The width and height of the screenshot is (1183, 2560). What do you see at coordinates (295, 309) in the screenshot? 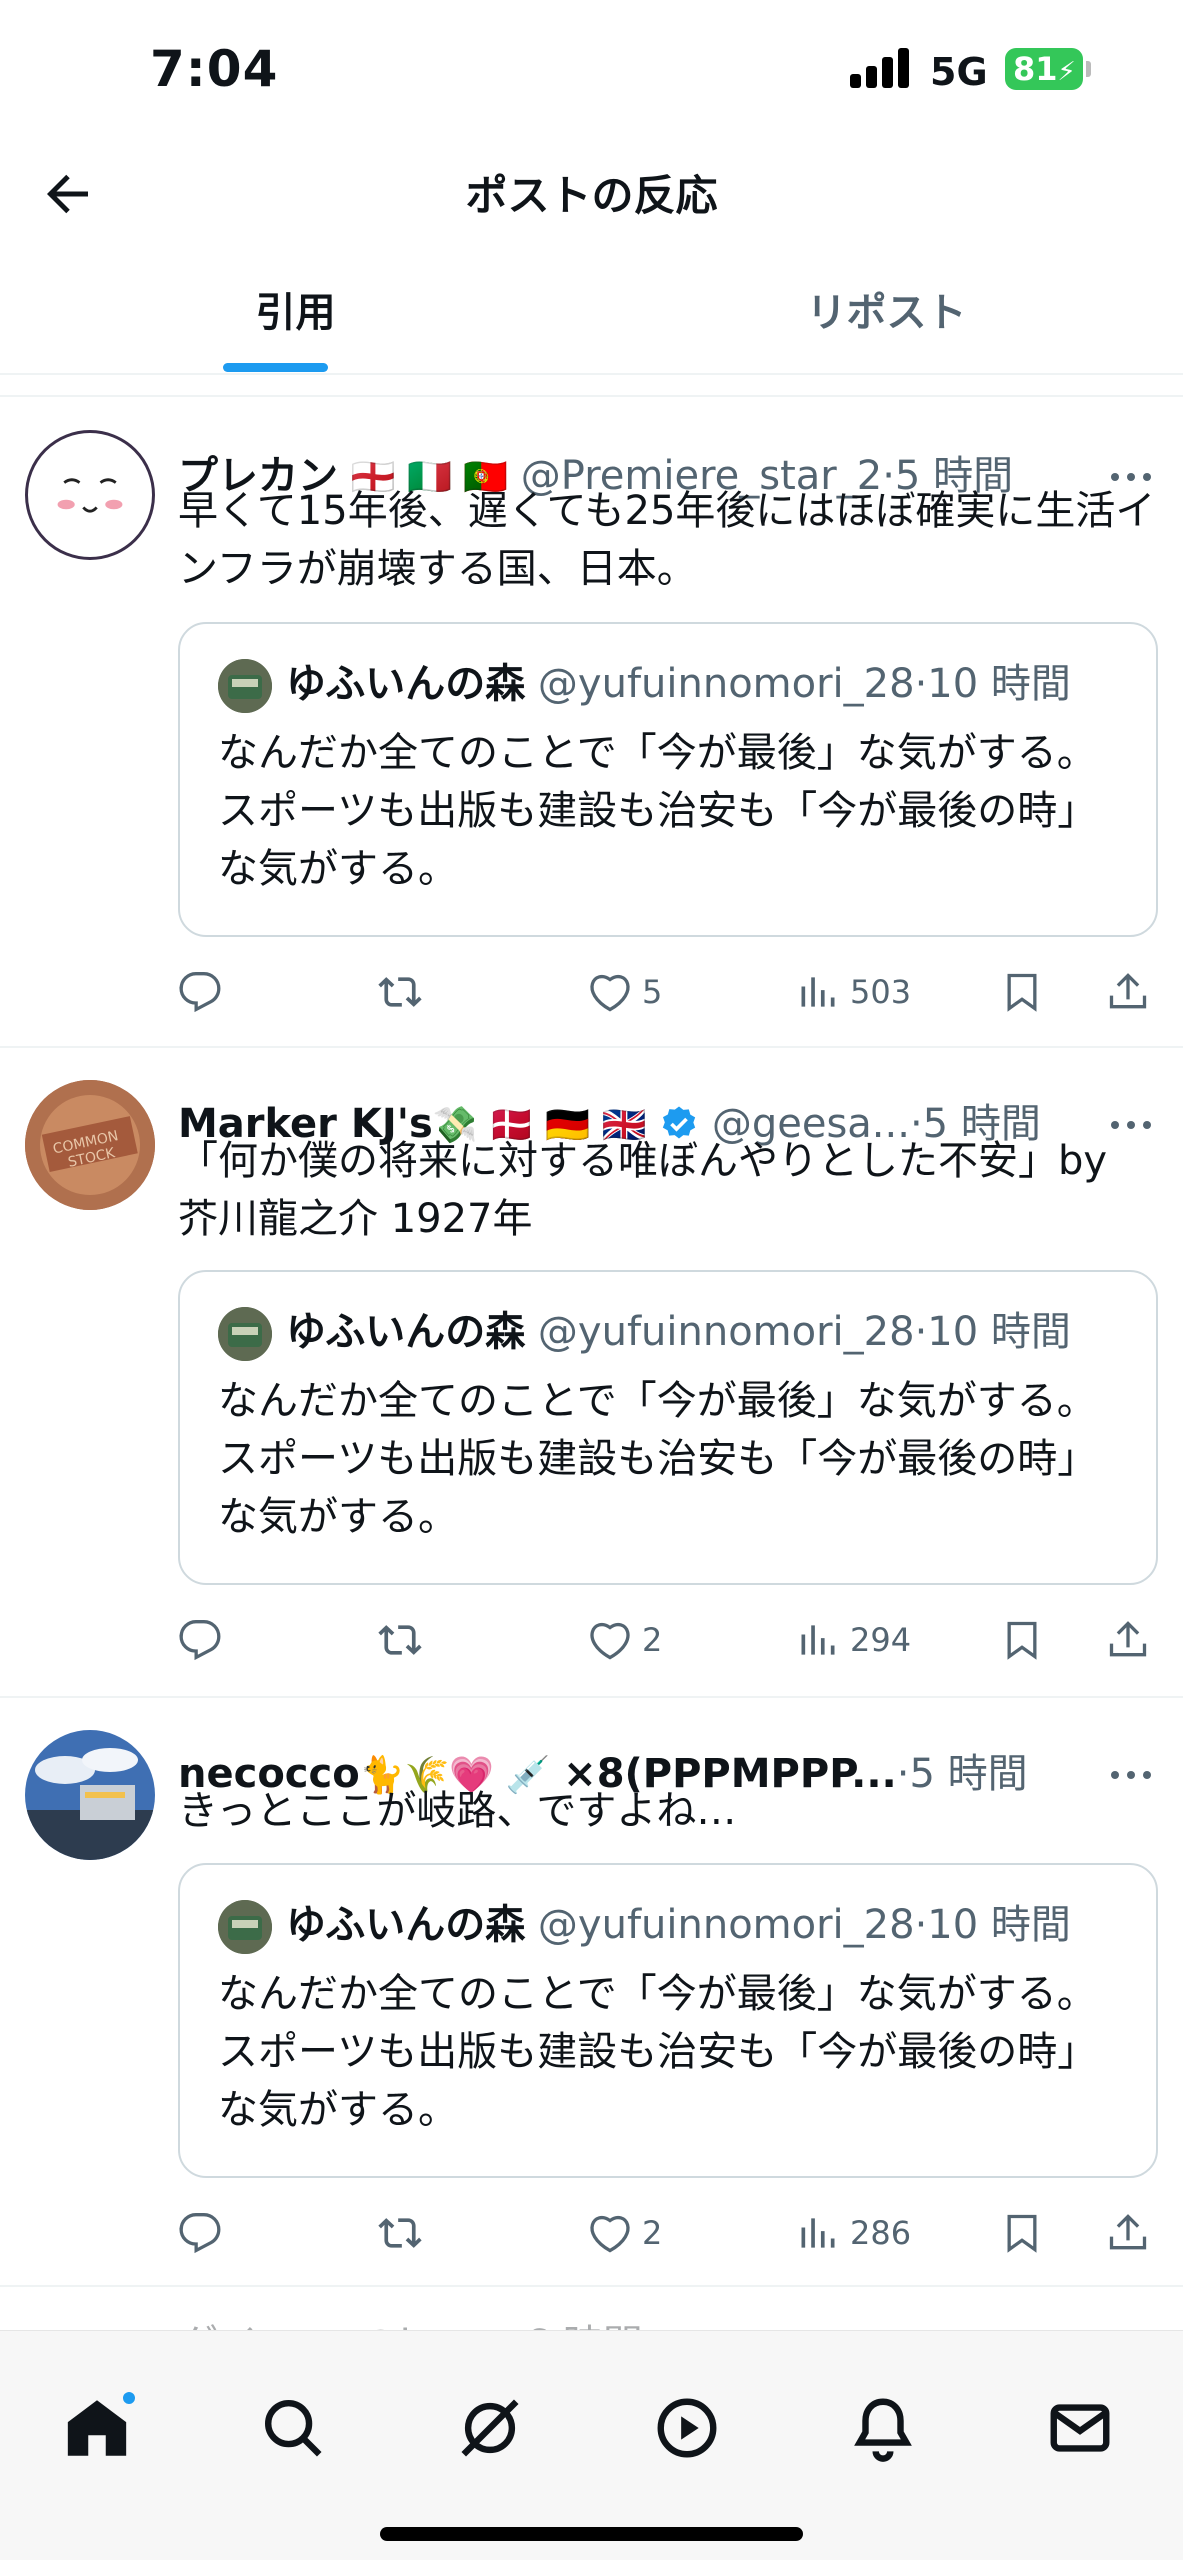
I see `tab-quotes: 引用` at bounding box center [295, 309].